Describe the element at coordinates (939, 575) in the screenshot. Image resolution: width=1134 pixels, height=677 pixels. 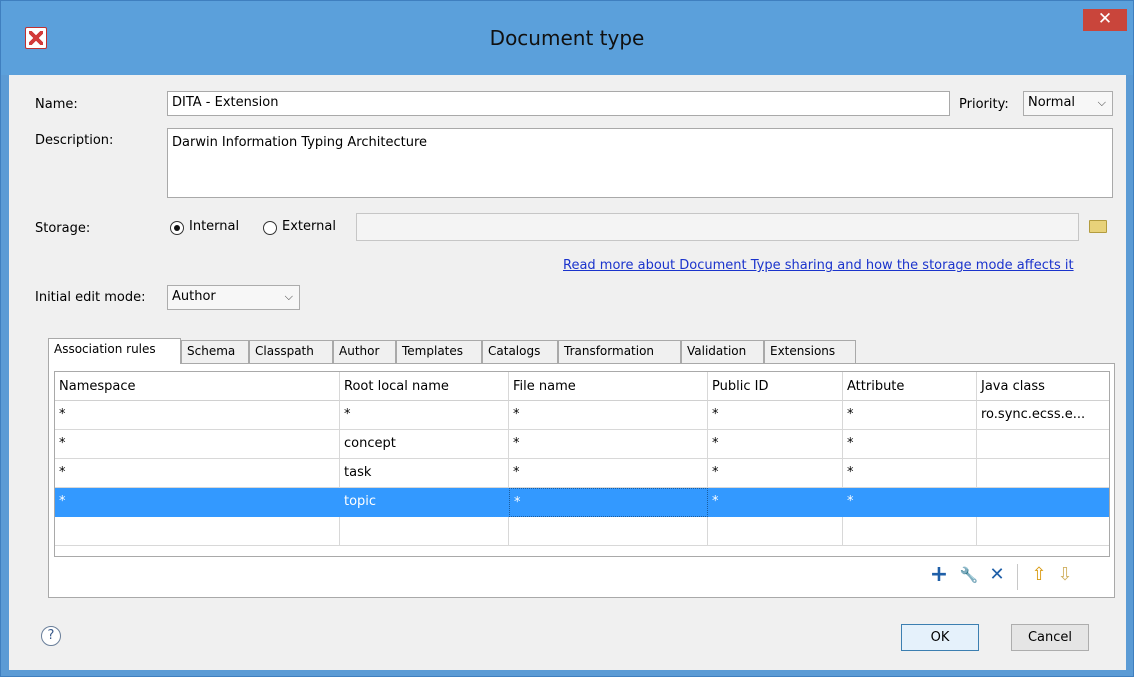
I see `add-icon: +` at that location.